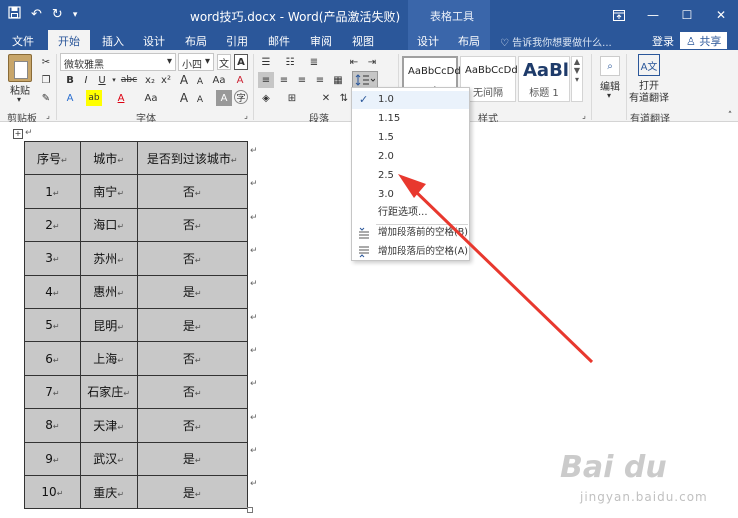  What do you see at coordinates (302, 80) in the screenshot?
I see `align-right-icon: ≡` at bounding box center [302, 80].